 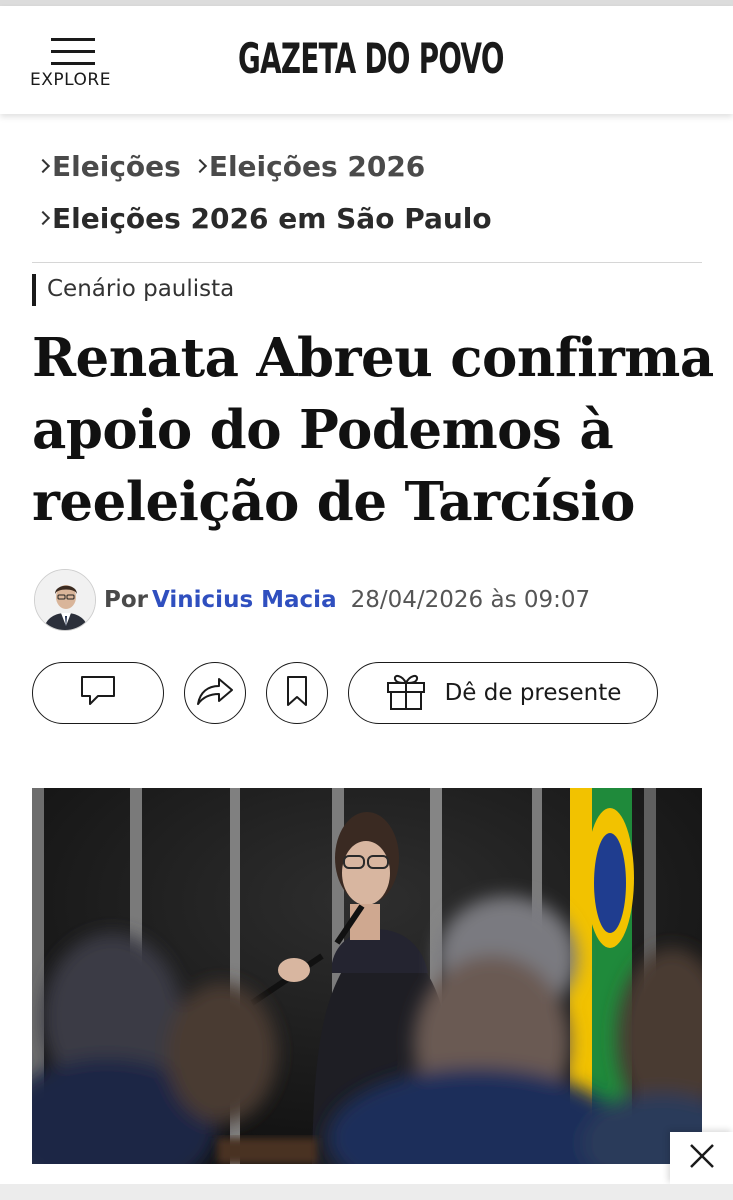 What do you see at coordinates (244, 600) in the screenshot?
I see `author-link: Vinicius Macia` at bounding box center [244, 600].